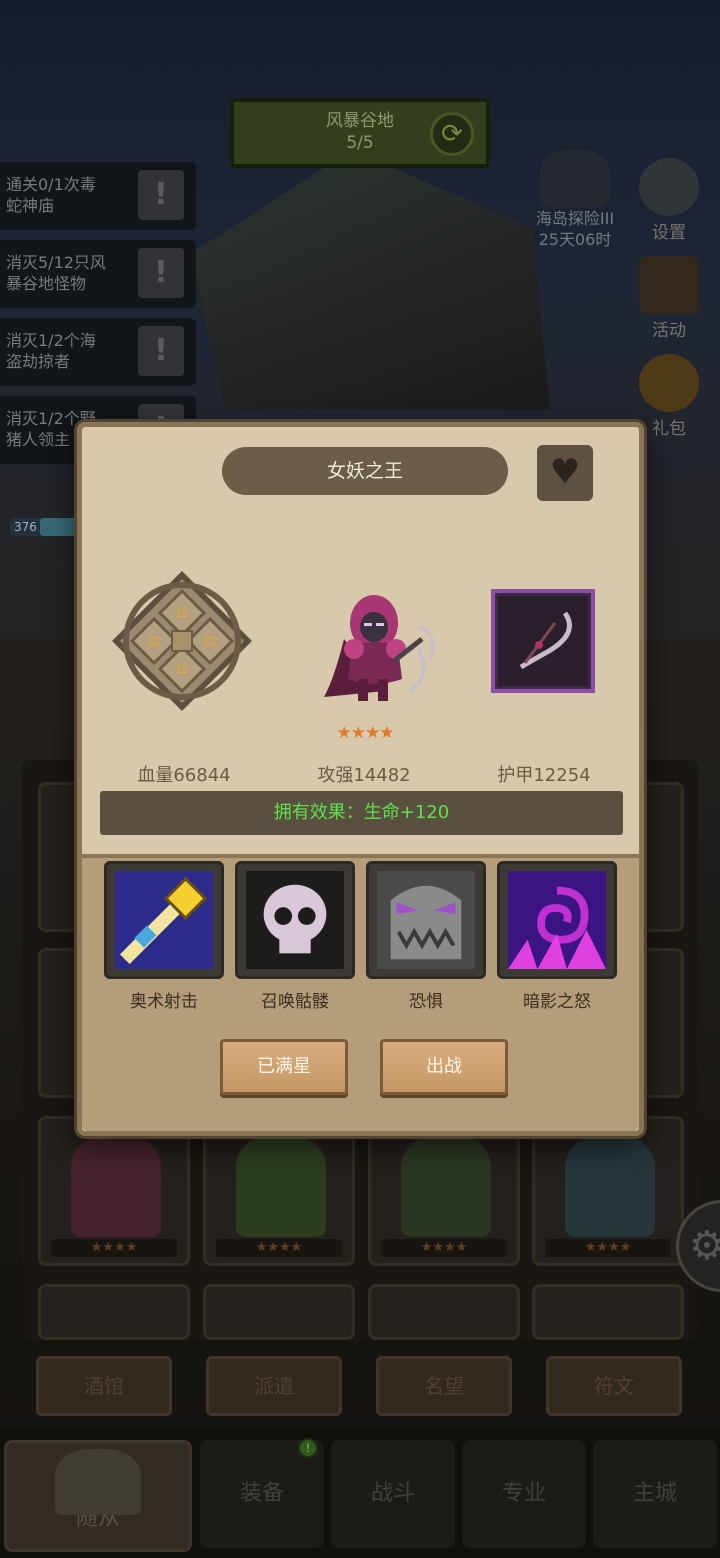 This screenshot has width=720, height=1558. Describe the element at coordinates (545, 640) in the screenshot. I see `bow-icon` at that location.